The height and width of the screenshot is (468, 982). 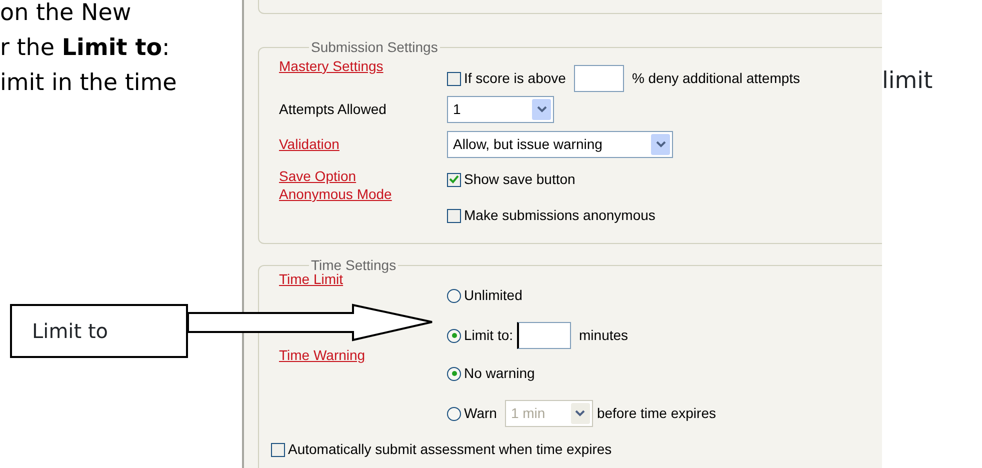 I want to click on help-link: Save Option, so click(x=317, y=176).